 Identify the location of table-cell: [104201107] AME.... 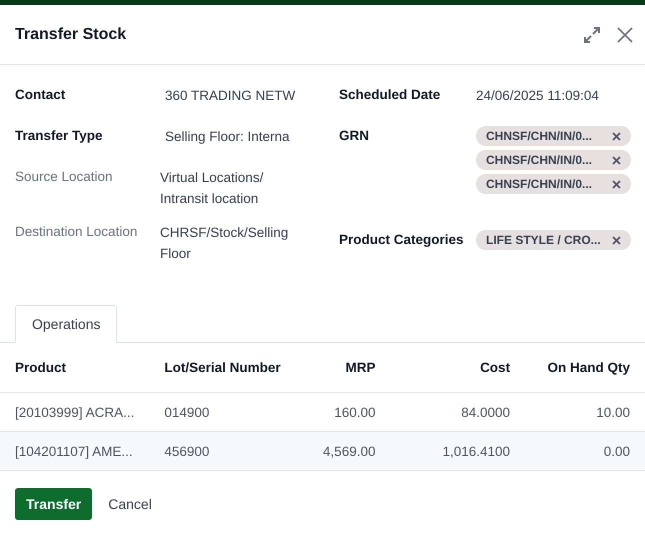
(75, 451).